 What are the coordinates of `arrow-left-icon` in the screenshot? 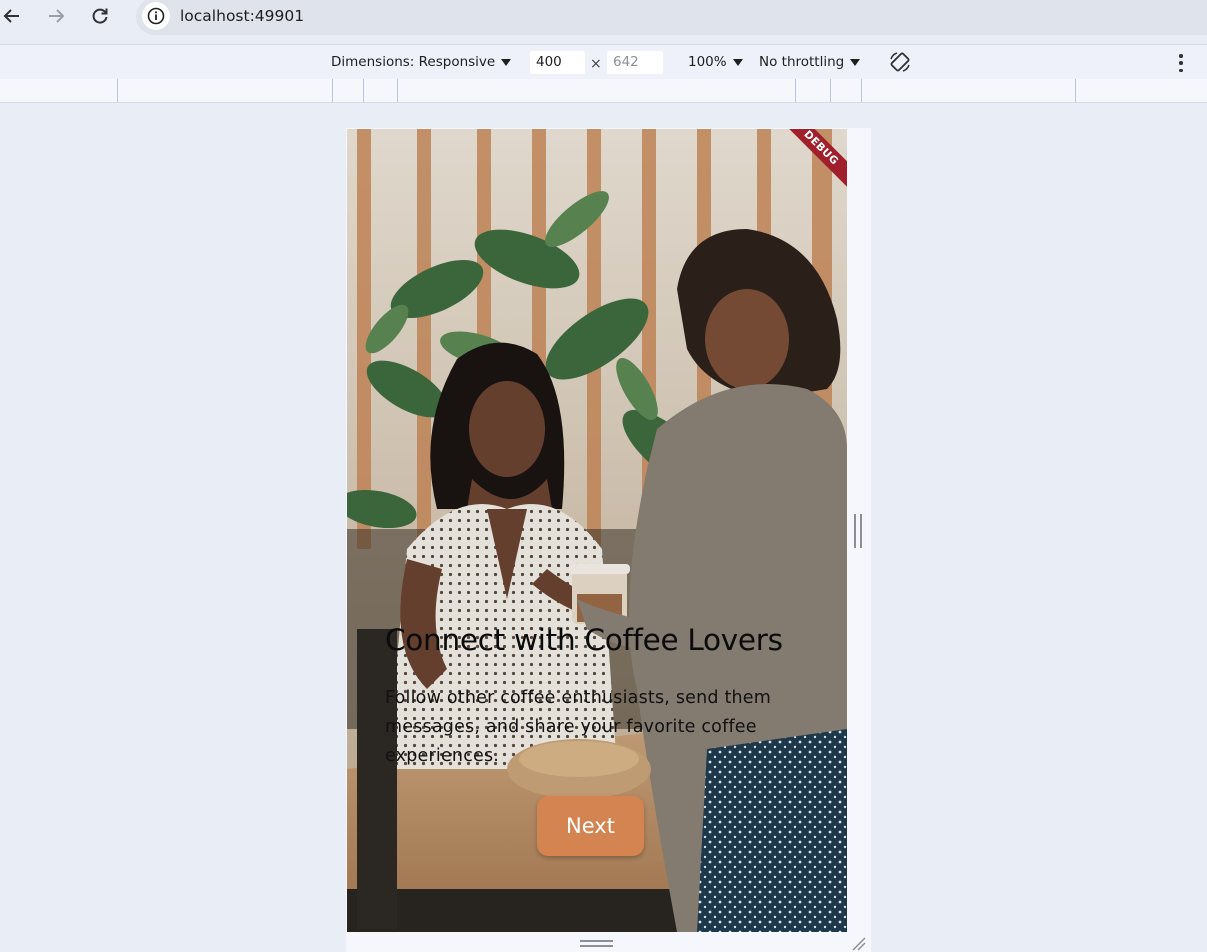 It's located at (11, 16).